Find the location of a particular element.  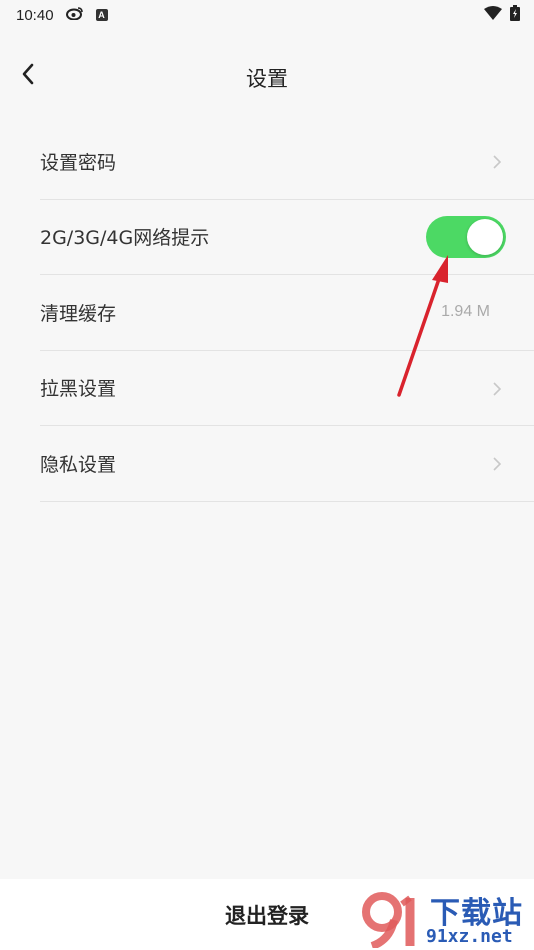

back-button is located at coordinates (28, 76).